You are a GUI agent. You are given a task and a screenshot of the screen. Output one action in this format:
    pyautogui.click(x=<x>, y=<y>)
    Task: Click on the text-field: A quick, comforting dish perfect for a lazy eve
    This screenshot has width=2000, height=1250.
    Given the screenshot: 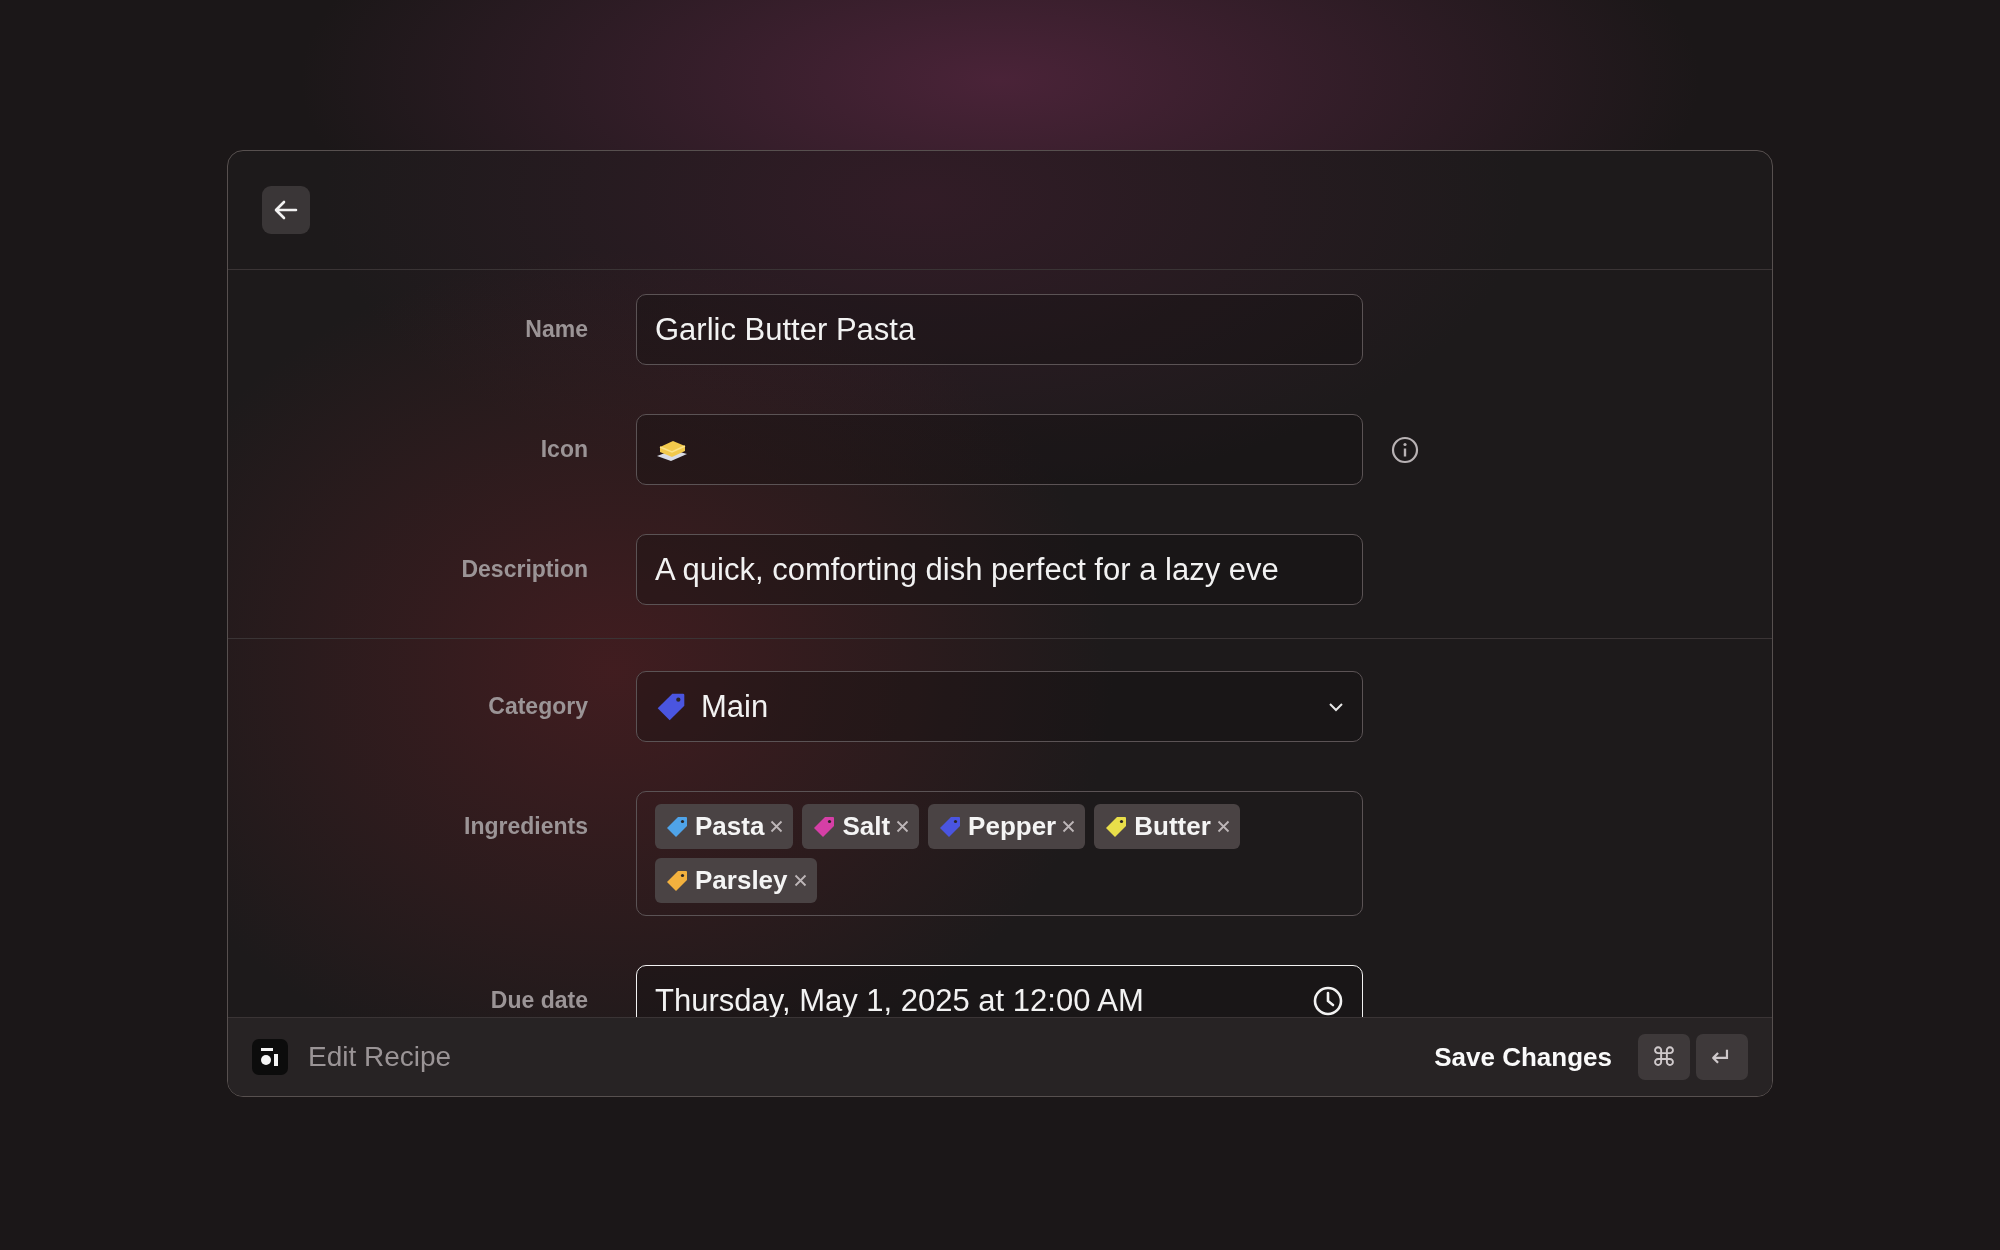 What is the action you would take?
    pyautogui.click(x=999, y=569)
    